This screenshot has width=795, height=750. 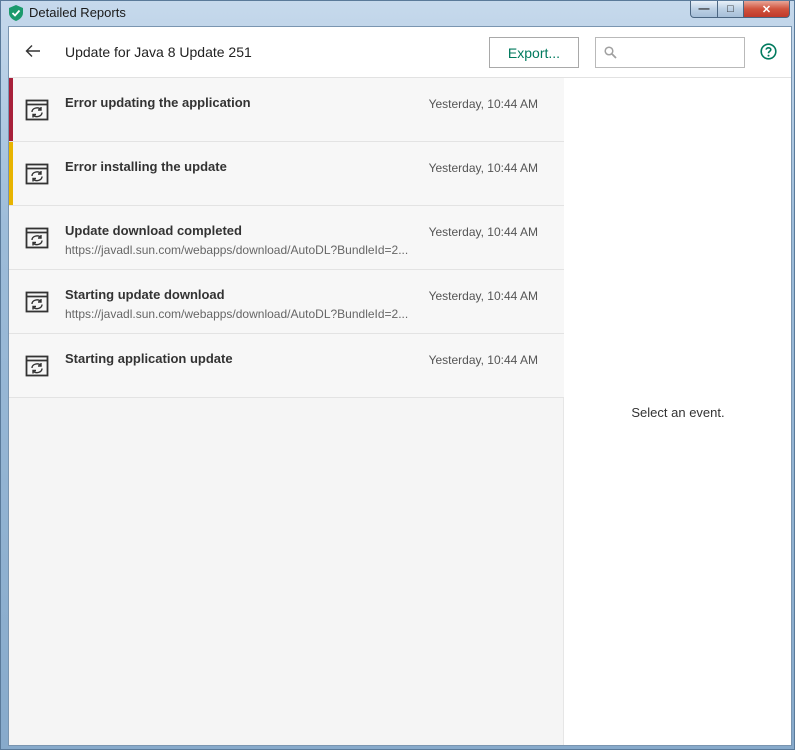 I want to click on event-title: Error installing the update, so click(x=146, y=166).